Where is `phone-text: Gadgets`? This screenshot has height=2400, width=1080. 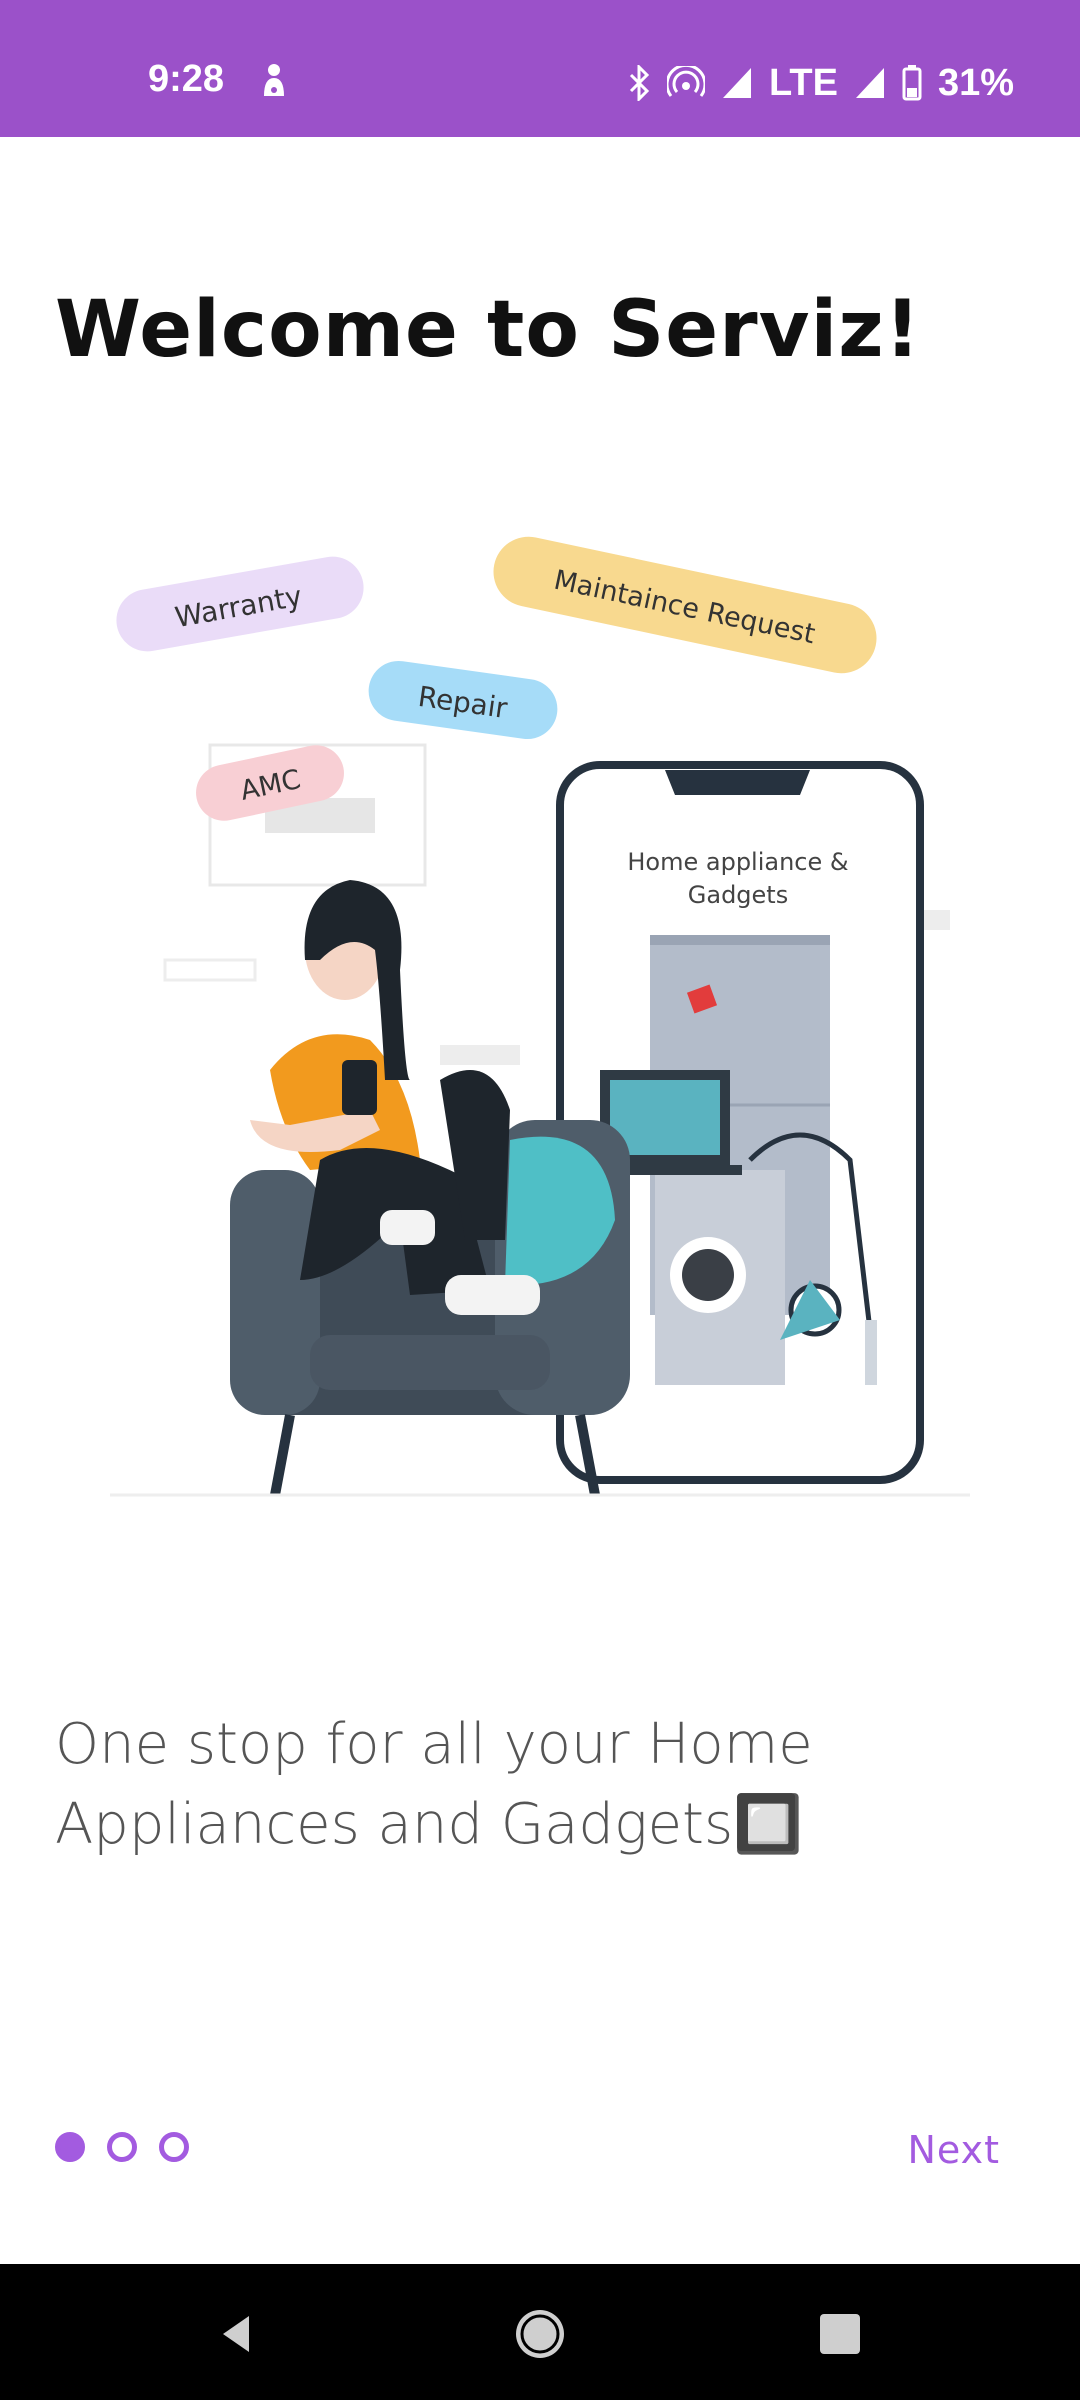
phone-text: Gadgets is located at coordinates (738, 895).